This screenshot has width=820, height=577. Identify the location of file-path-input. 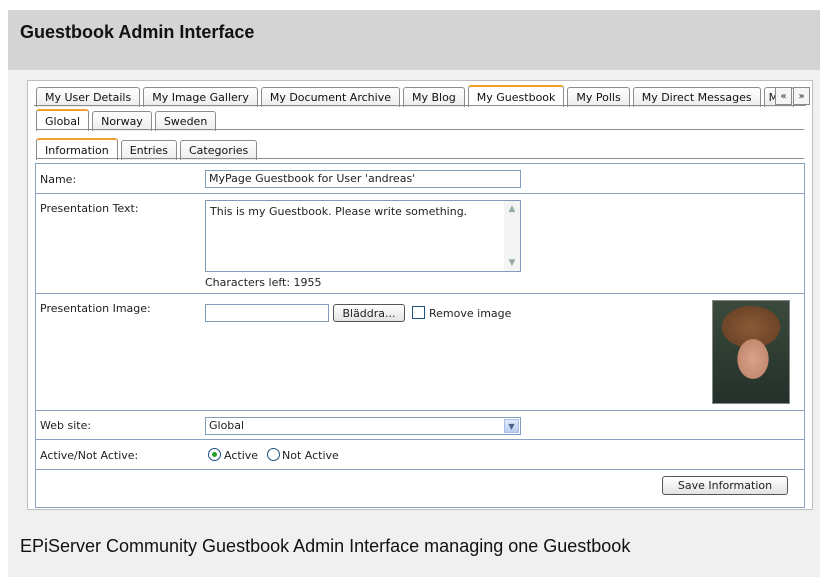
(267, 313).